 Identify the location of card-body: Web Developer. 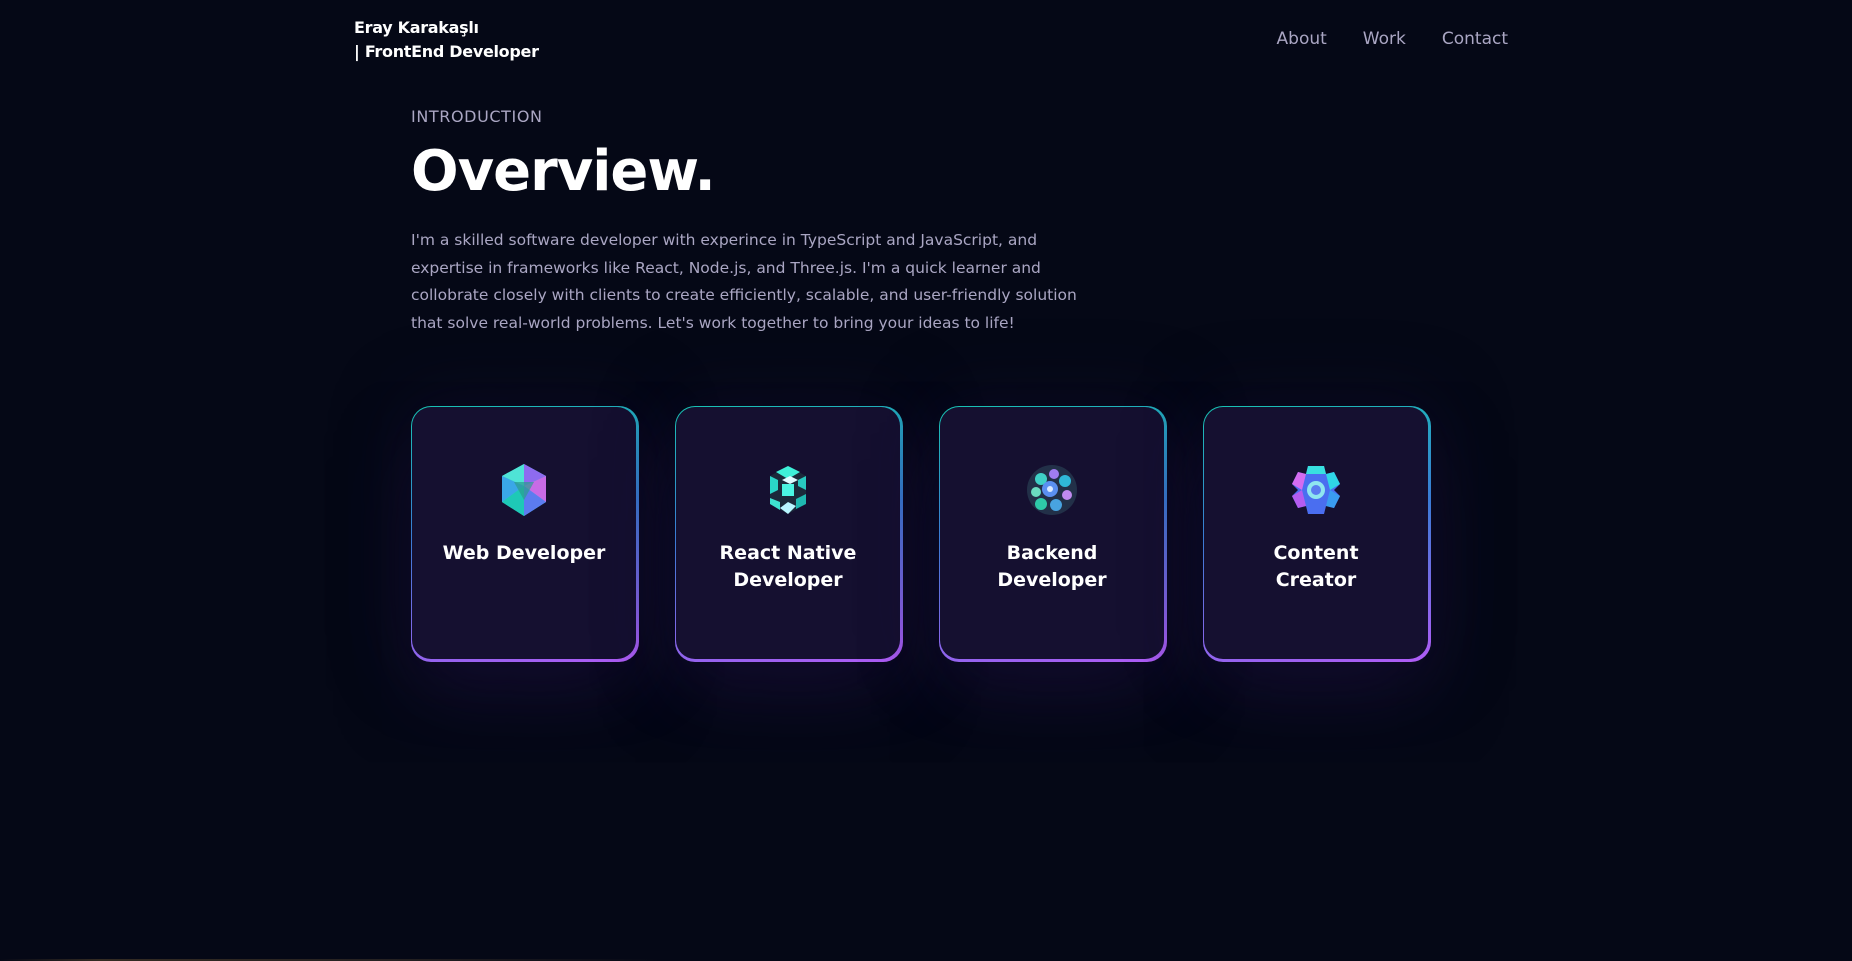
(524, 533).